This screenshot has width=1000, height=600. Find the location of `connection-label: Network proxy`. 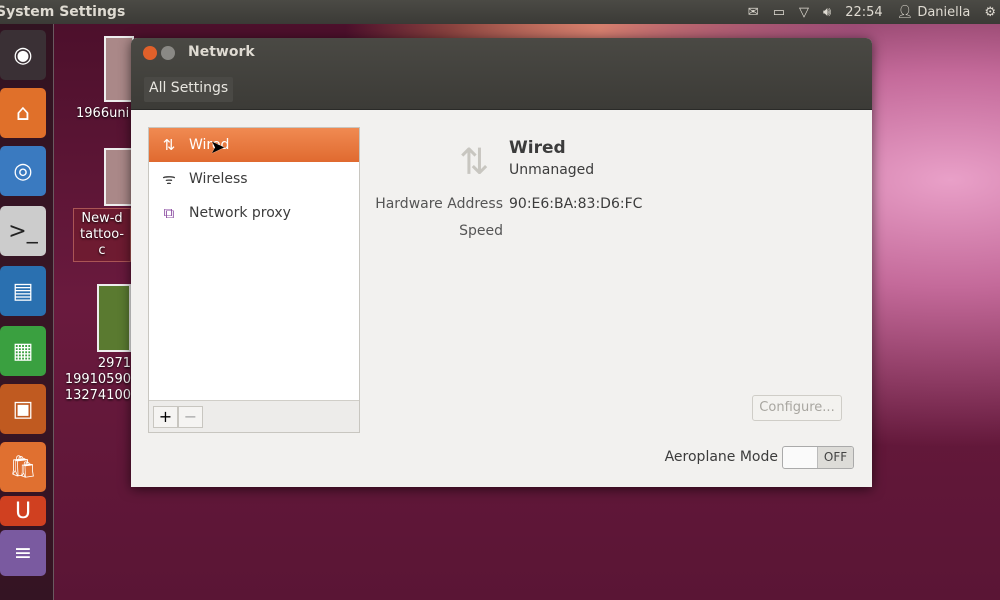

connection-label: Network proxy is located at coordinates (240, 213).